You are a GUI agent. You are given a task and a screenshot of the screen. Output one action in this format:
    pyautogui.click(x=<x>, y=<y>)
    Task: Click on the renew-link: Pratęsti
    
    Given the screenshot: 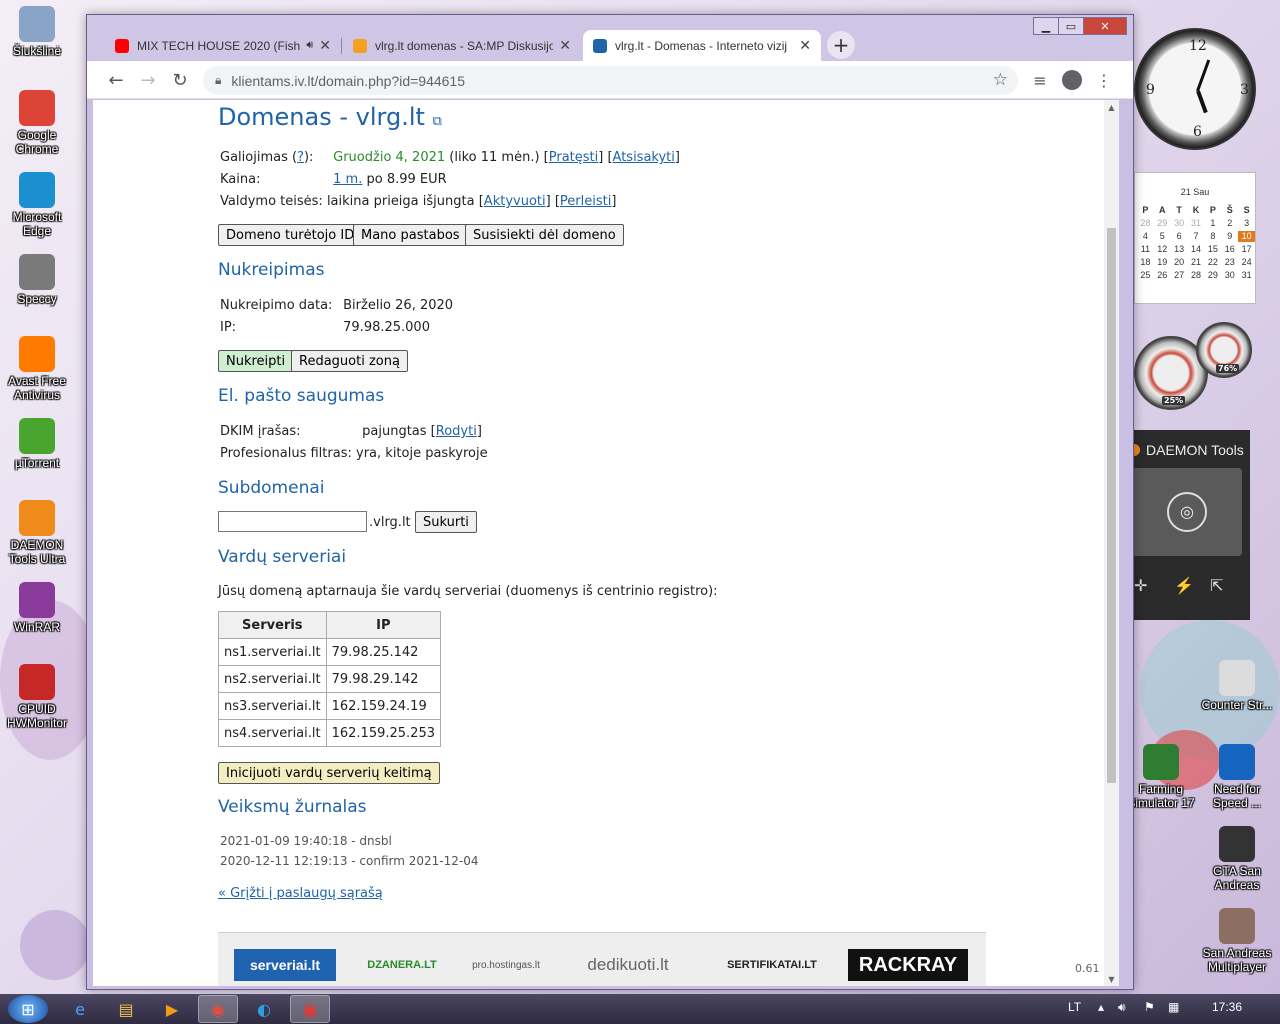 What is the action you would take?
    pyautogui.click(x=574, y=157)
    